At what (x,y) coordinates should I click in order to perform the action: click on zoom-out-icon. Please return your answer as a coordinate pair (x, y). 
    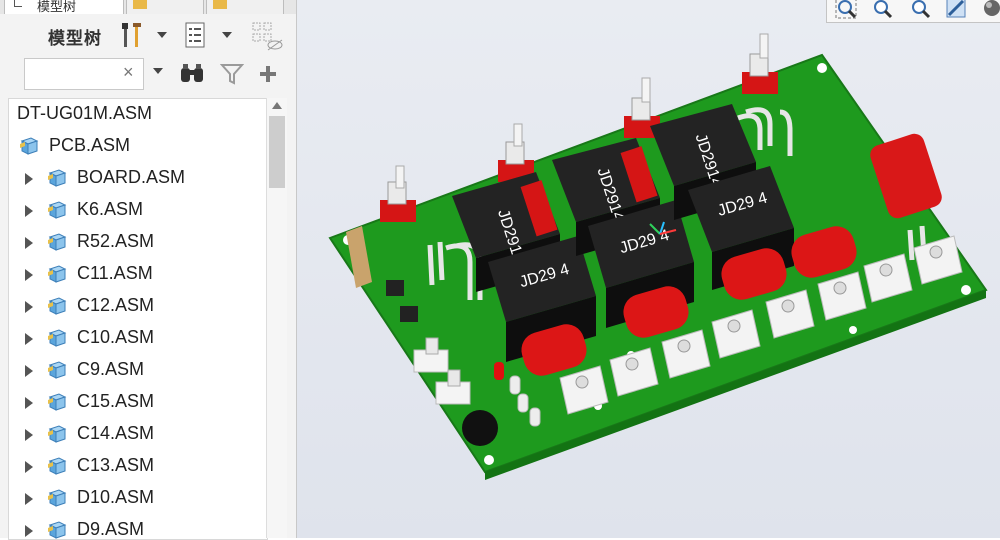
    Looking at the image, I should click on (920, 9).